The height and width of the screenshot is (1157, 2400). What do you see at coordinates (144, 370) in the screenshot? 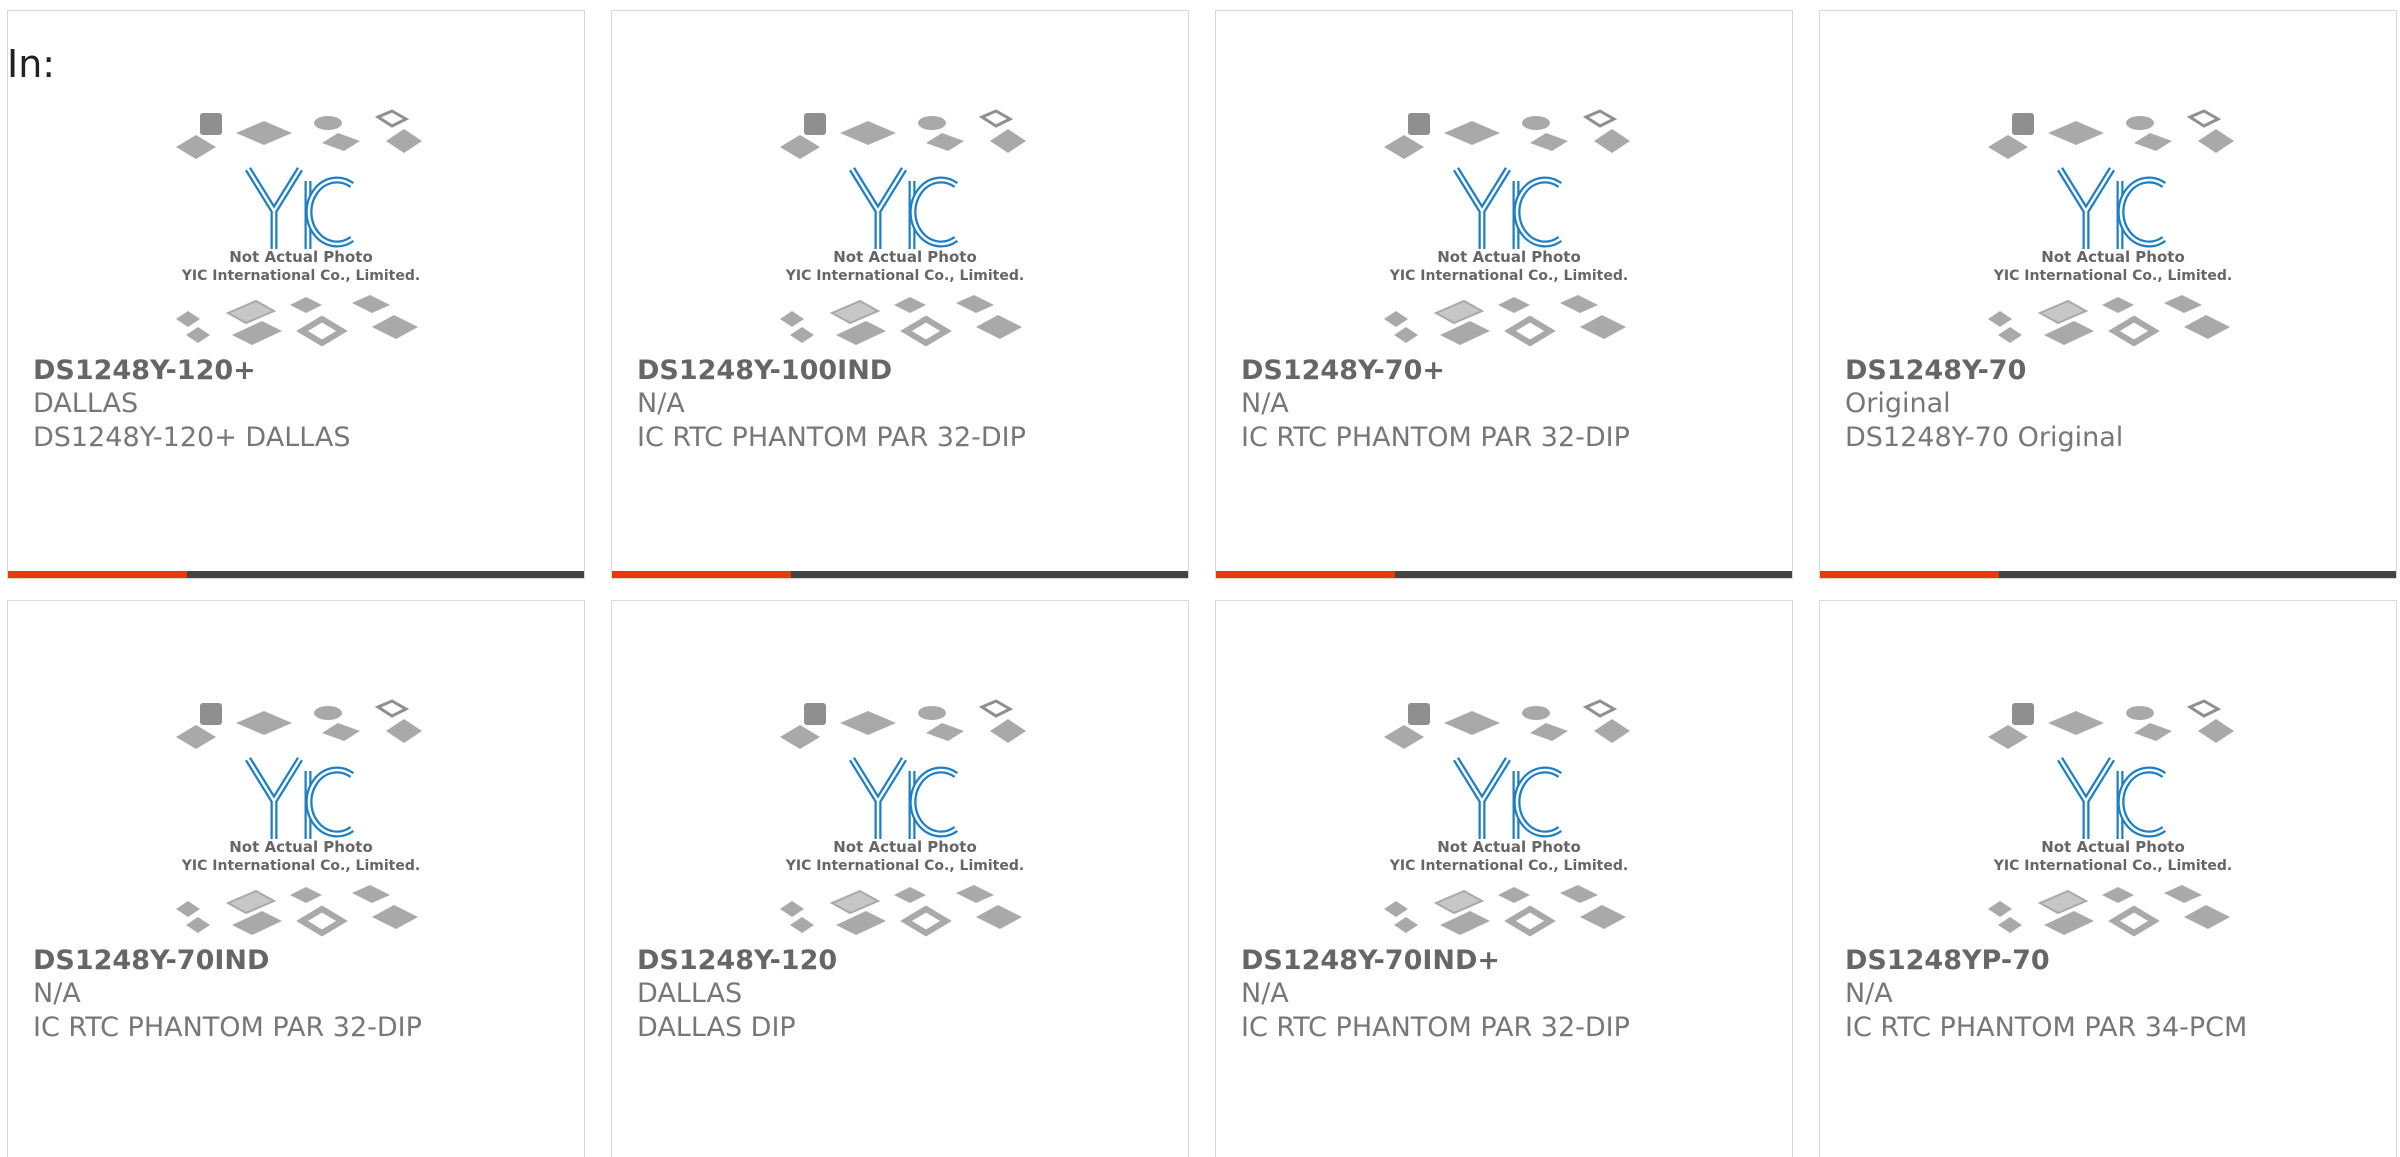
I see `product-part-number: DS1248Y-120+` at bounding box center [144, 370].